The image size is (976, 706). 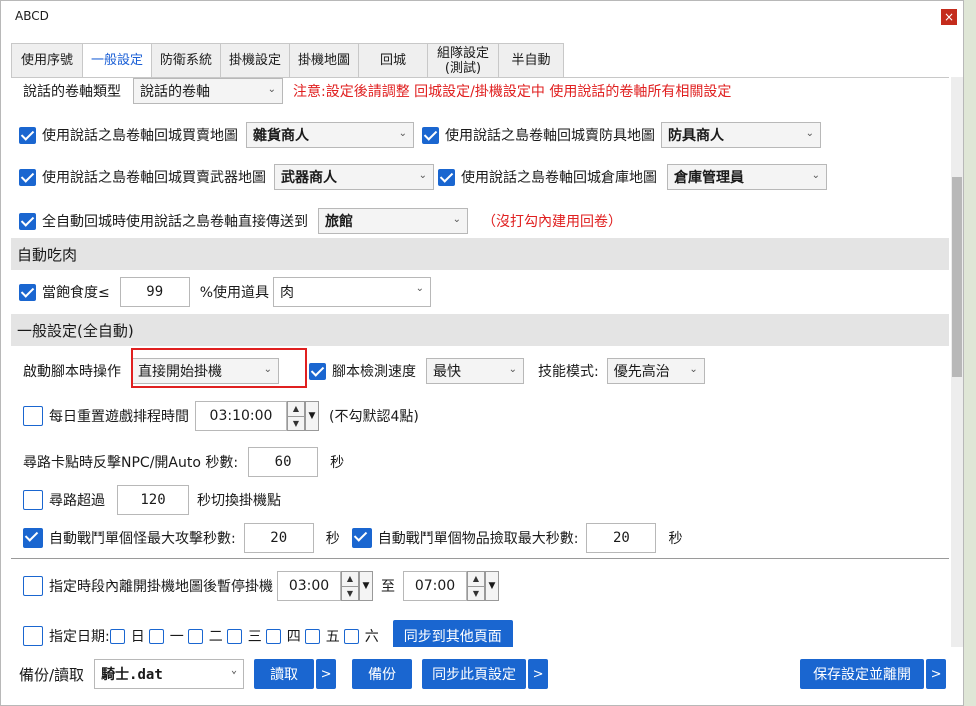 I want to click on period-pause-checkbox, so click(x=33, y=586).